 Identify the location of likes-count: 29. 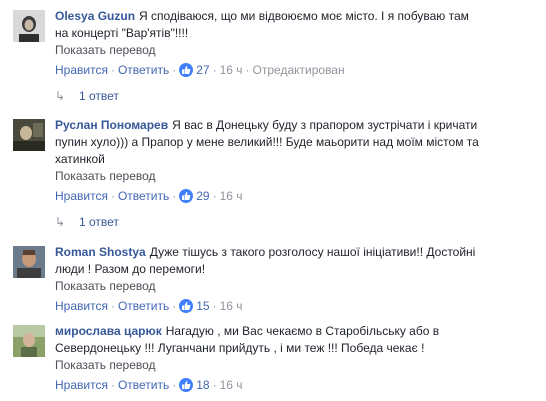
(202, 196).